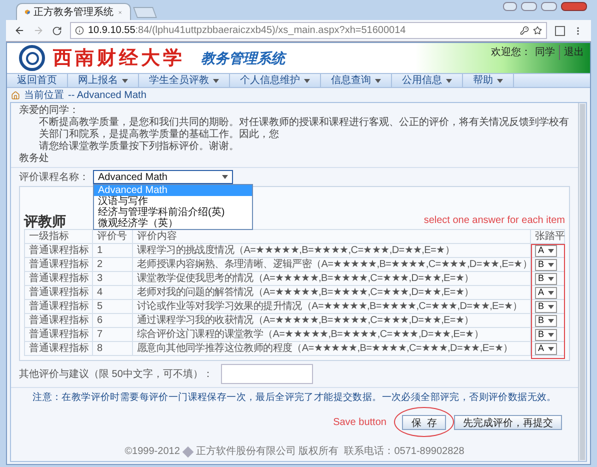 The height and width of the screenshot is (467, 597). What do you see at coordinates (173, 223) in the screenshot?
I see `dropdown-option: 微观经济学（英）` at bounding box center [173, 223].